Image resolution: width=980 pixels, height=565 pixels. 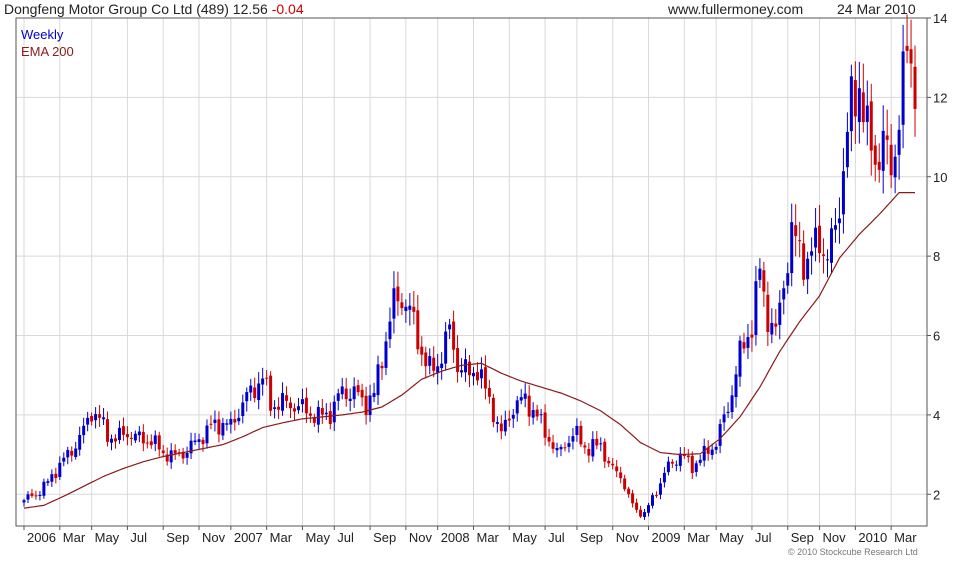 I want to click on y-tick-label: 10, so click(x=940, y=177).